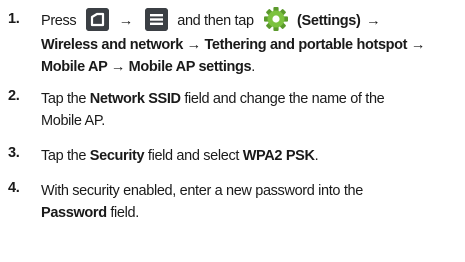  Describe the element at coordinates (117, 156) in the screenshot. I see `step-3-bold-1: Security` at that location.